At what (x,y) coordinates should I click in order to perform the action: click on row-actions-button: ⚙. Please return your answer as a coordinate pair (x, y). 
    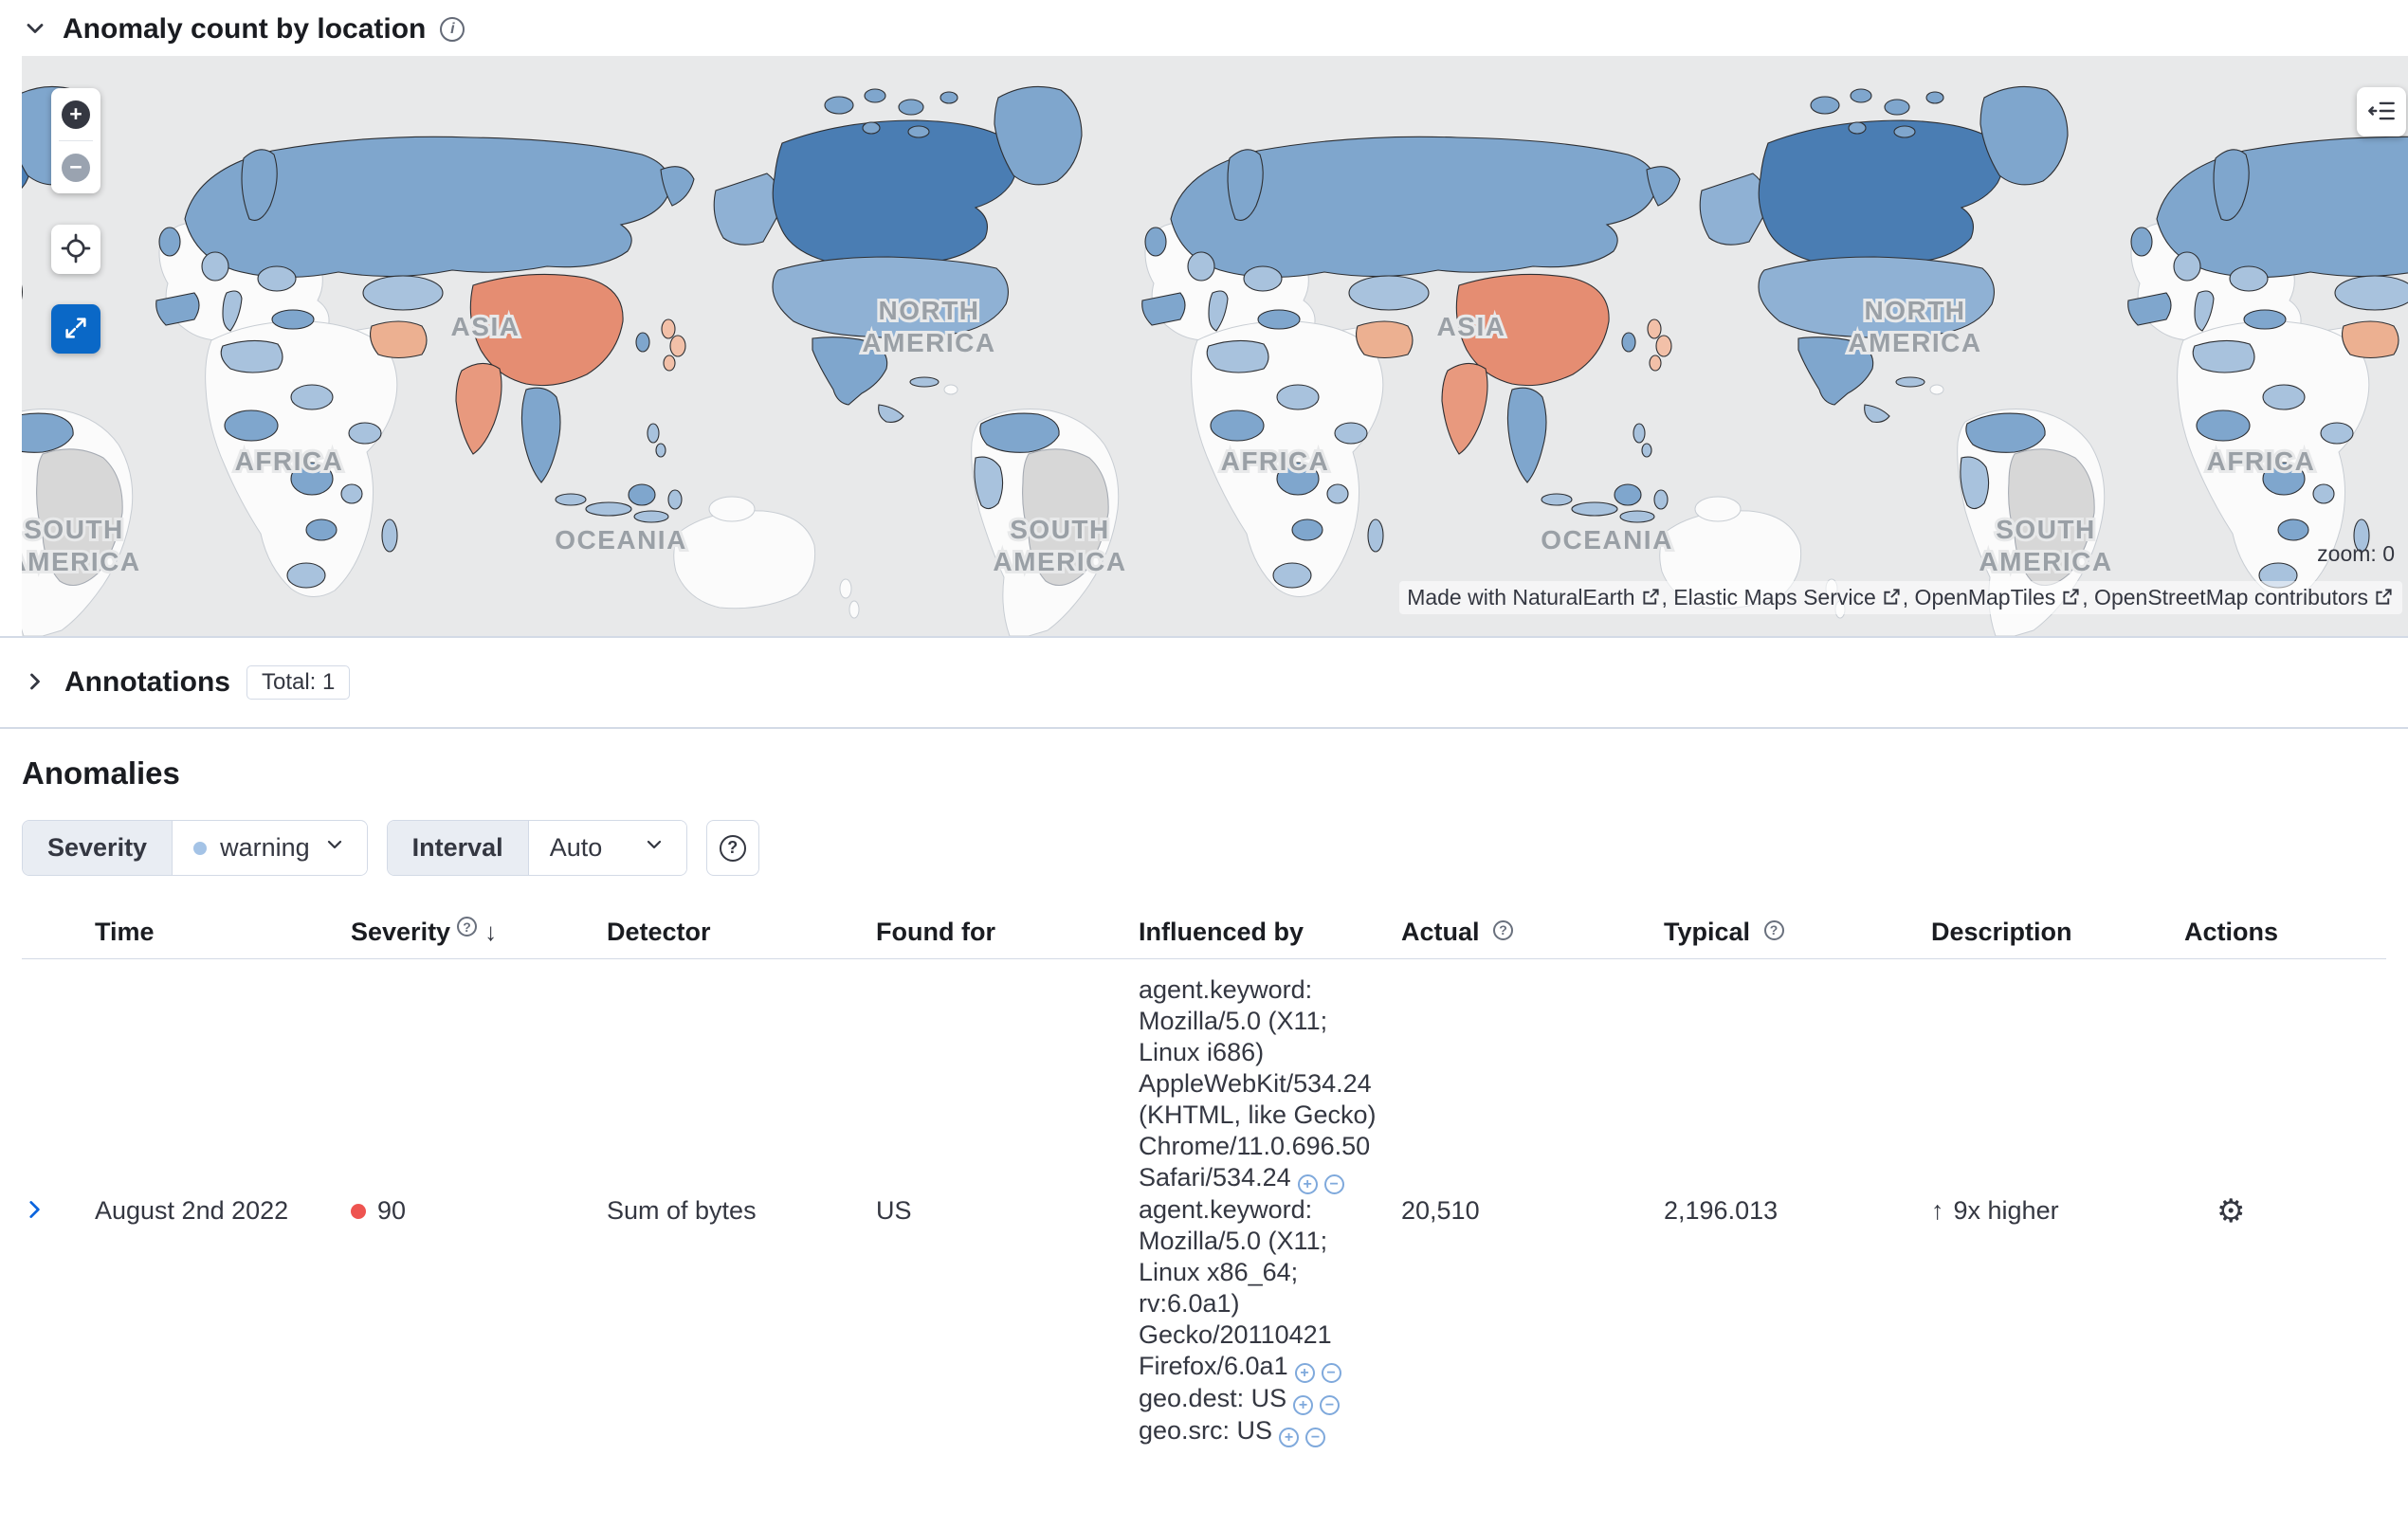
    Looking at the image, I should click on (2231, 1211).